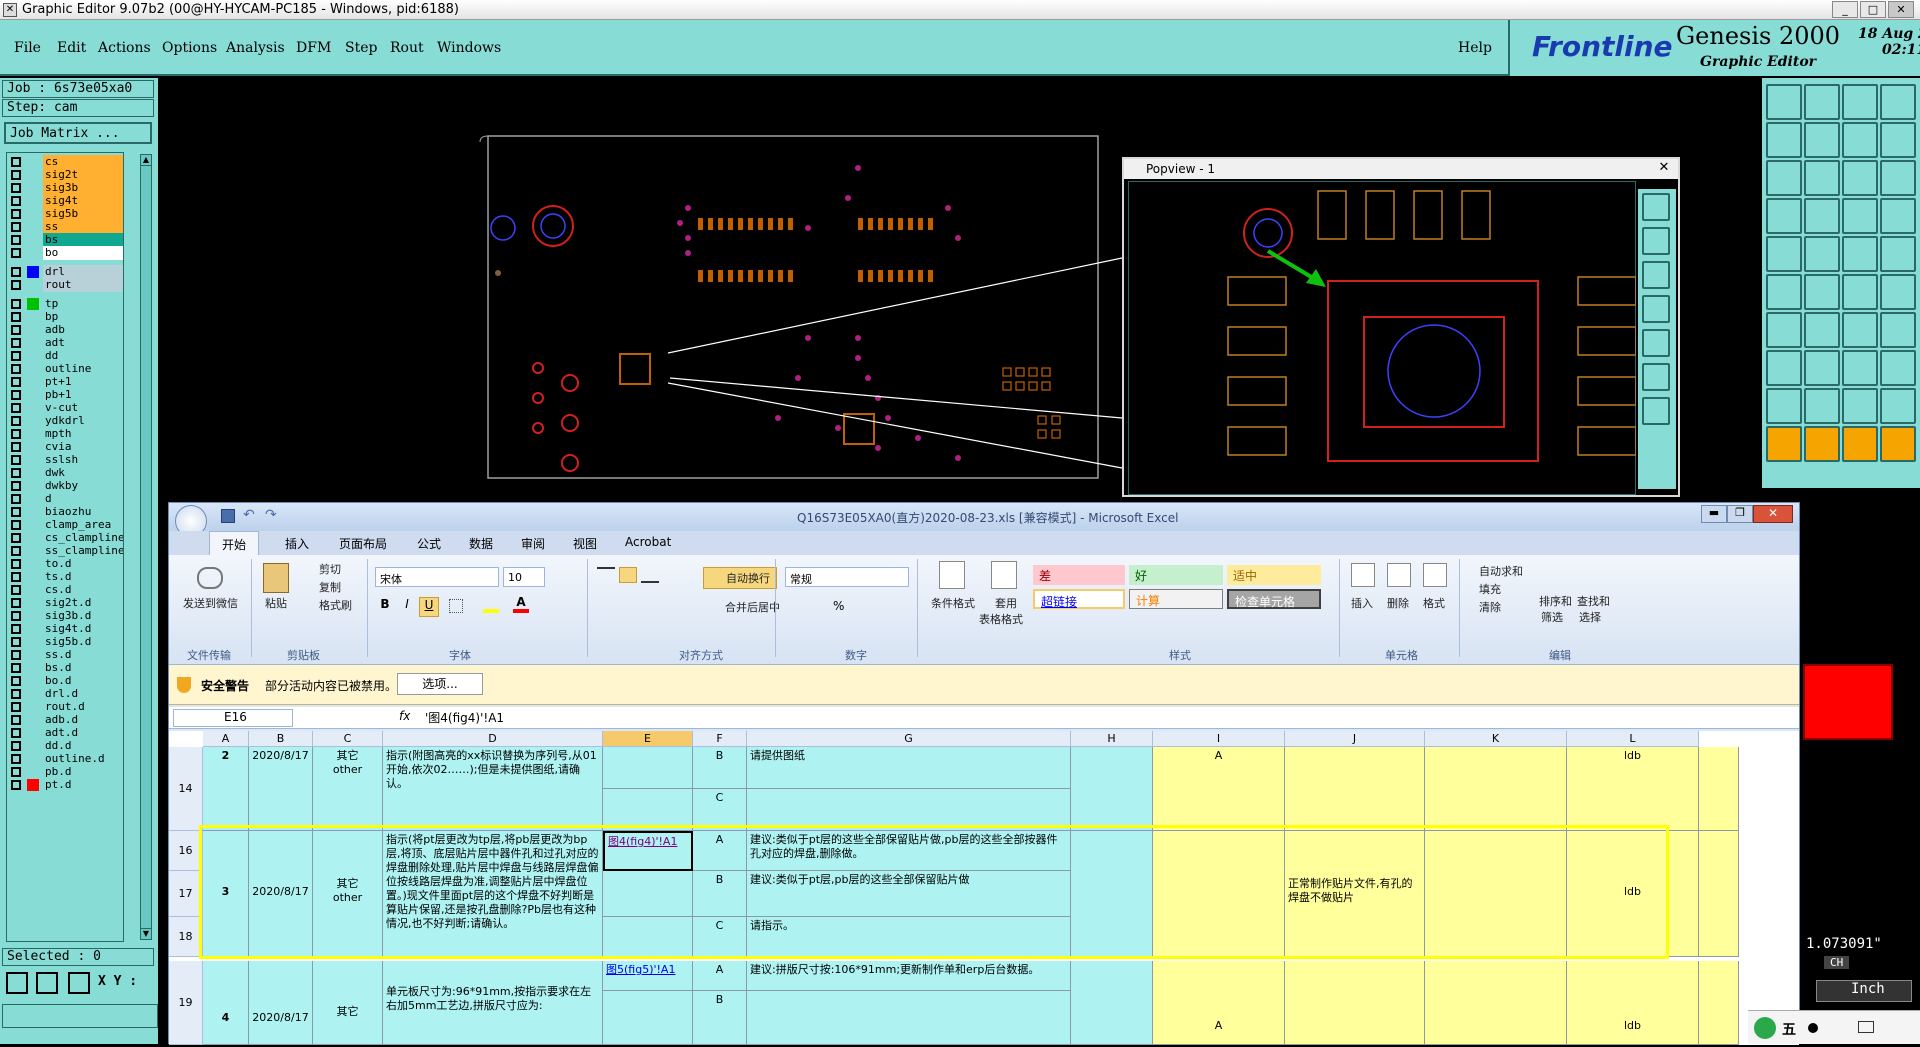  Describe the element at coordinates (1363, 575) in the screenshot. I see `insert-cells-icon` at that location.